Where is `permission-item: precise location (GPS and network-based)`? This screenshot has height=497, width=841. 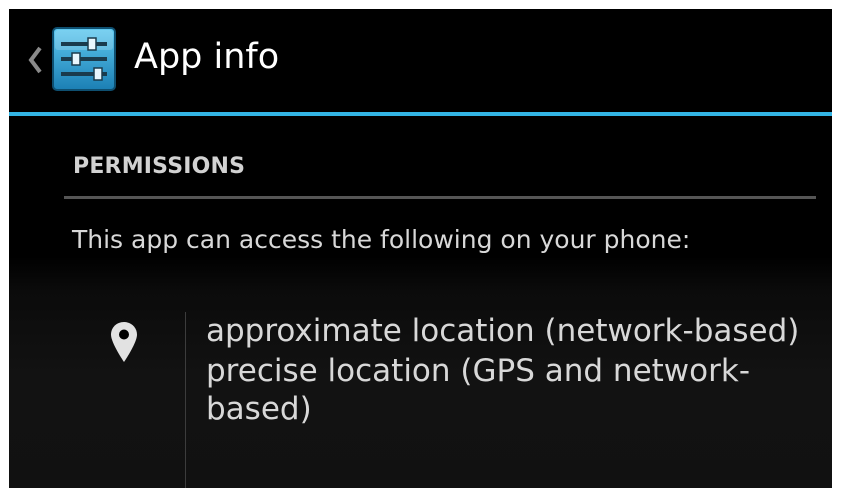 permission-item: precise location (GPS and network-based) is located at coordinates (511, 390).